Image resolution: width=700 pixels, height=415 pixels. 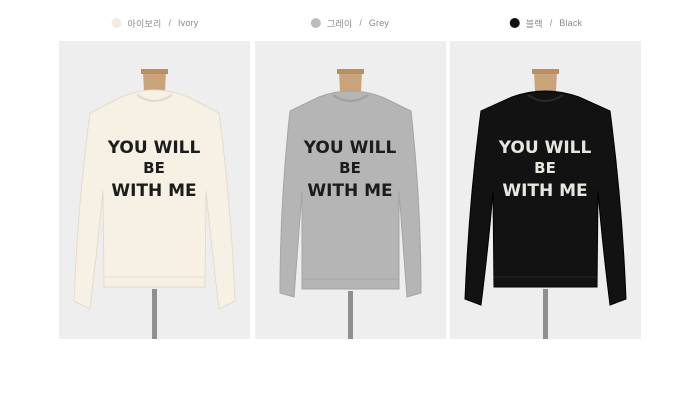 What do you see at coordinates (188, 23) in the screenshot?
I see `color-name-en: Ivory` at bounding box center [188, 23].